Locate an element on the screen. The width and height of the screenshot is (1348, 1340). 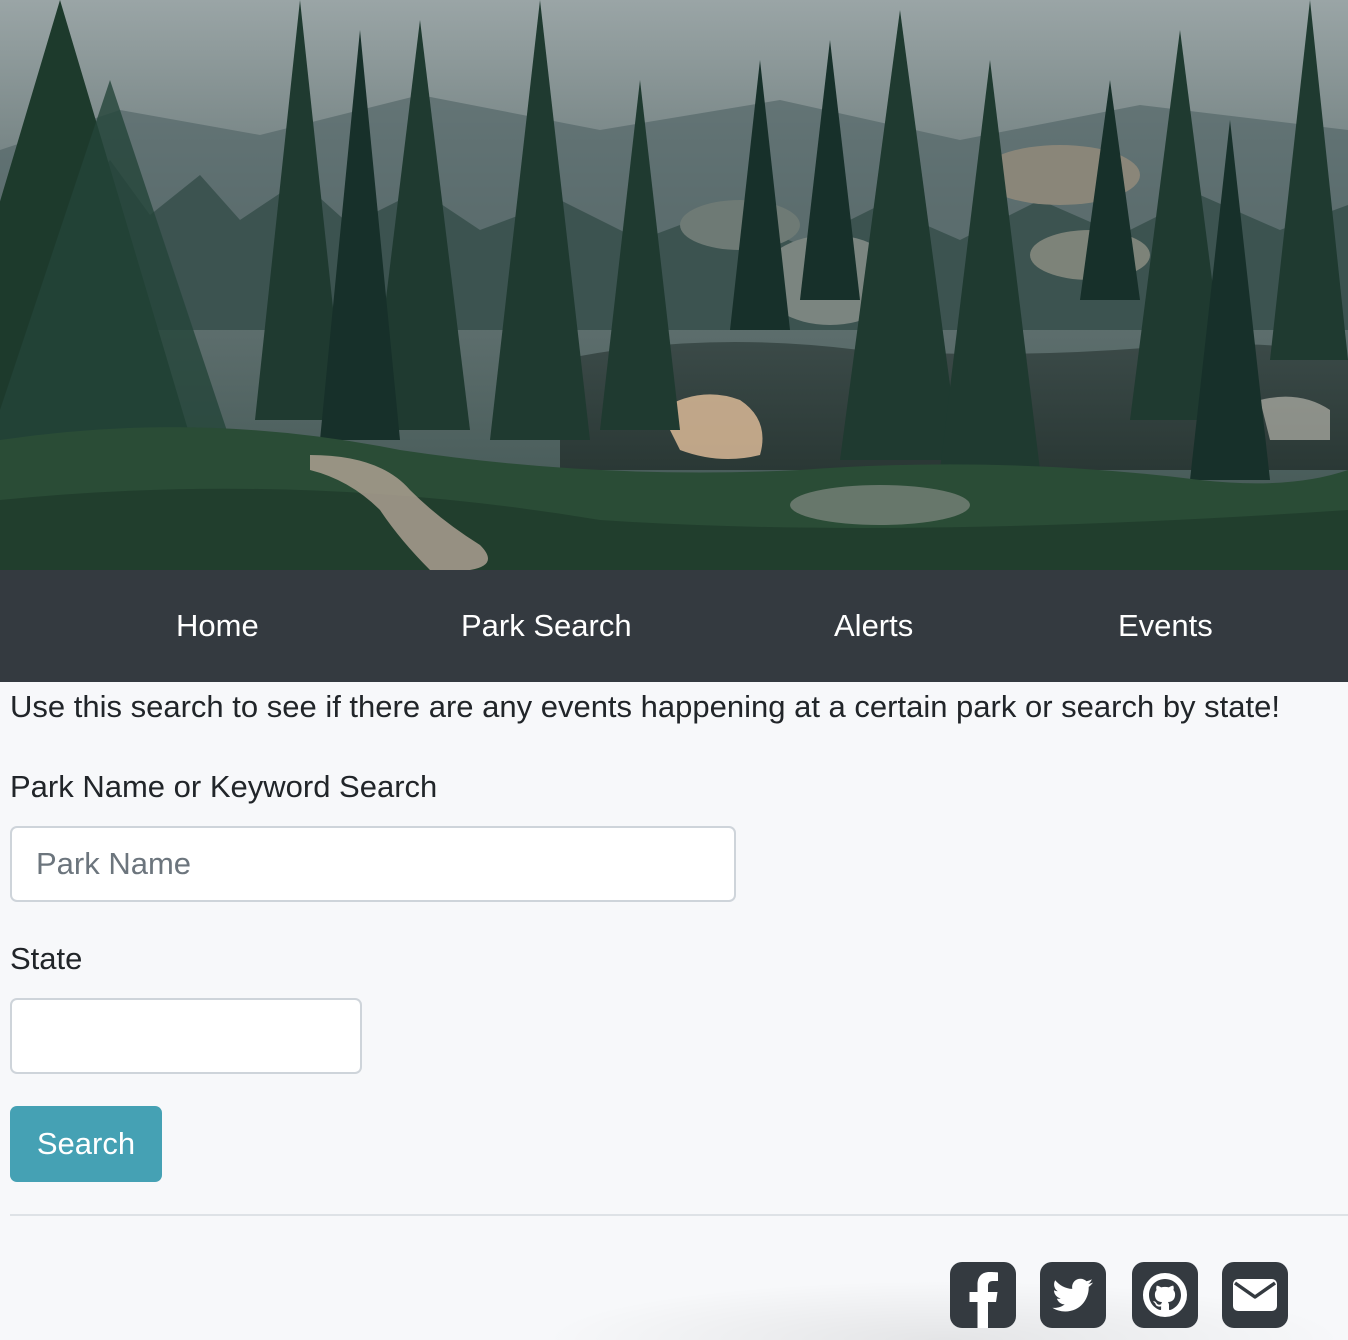
state-label: State is located at coordinates (46, 958).